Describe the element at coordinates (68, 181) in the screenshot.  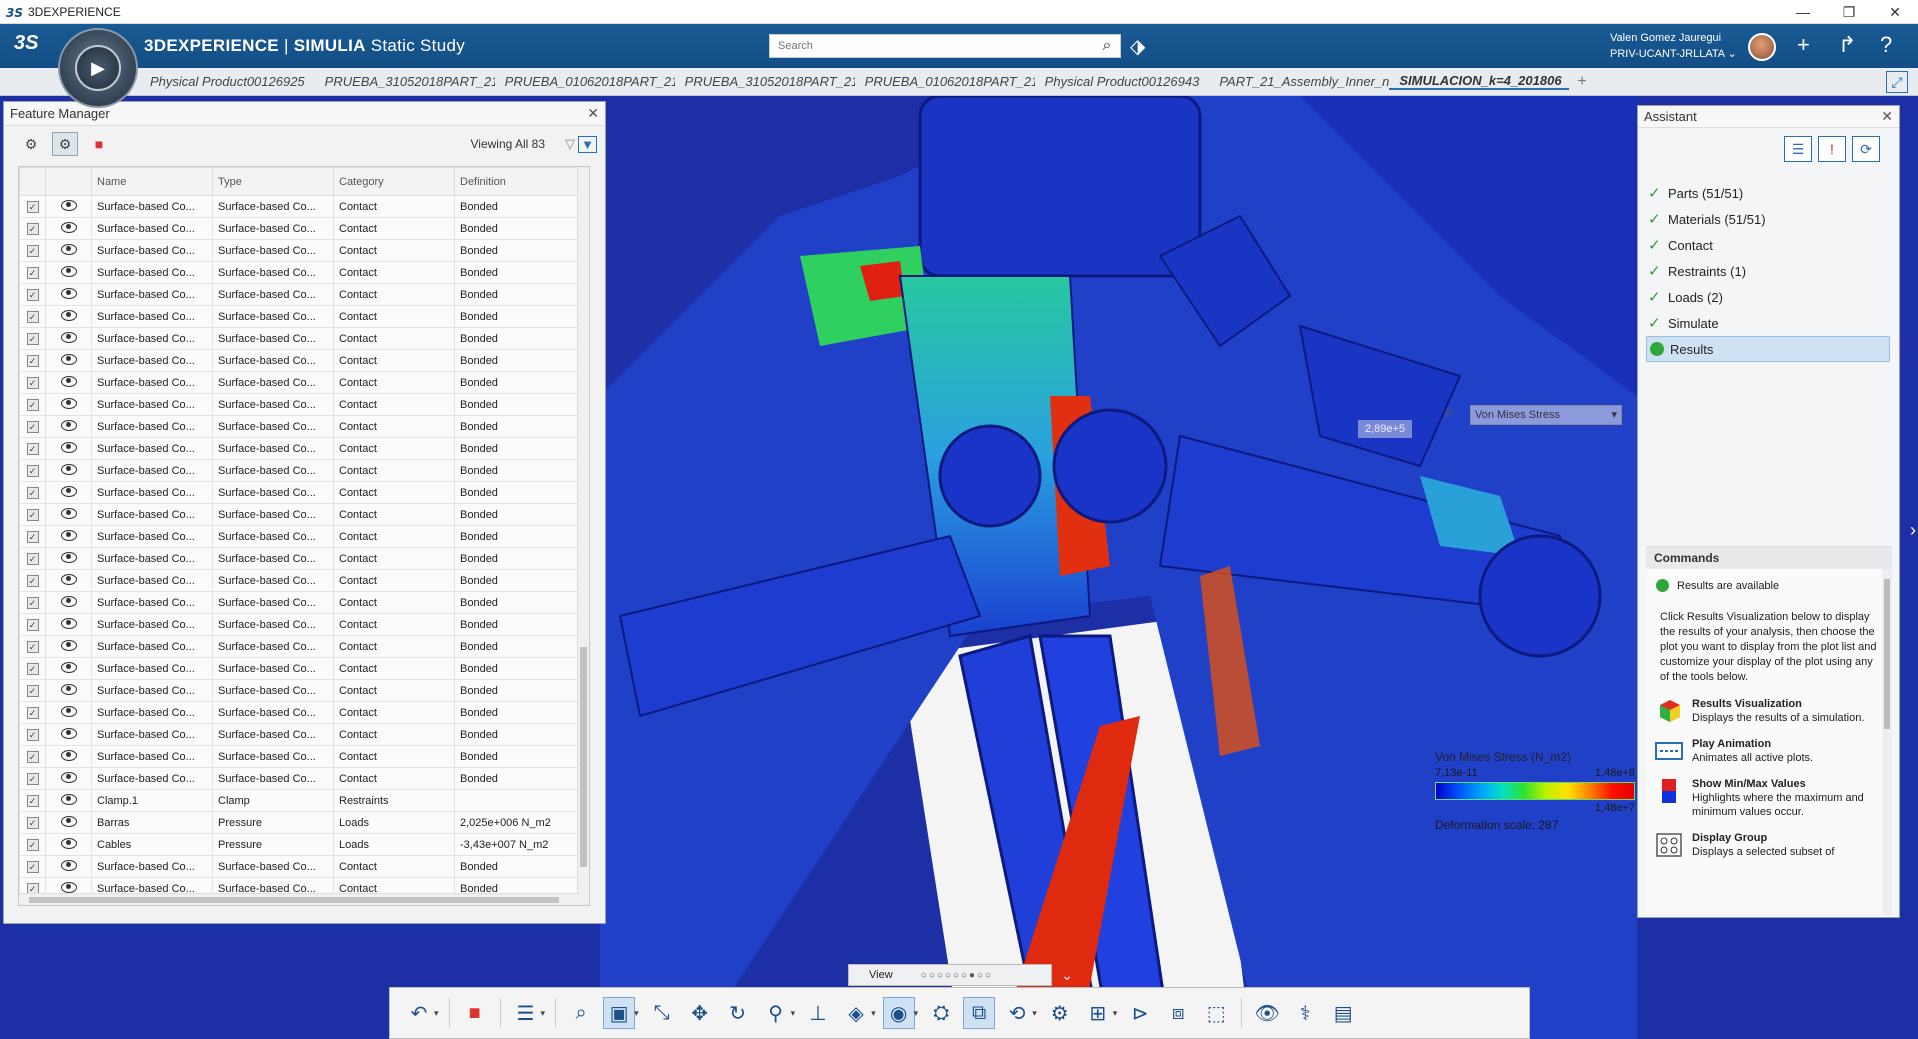
I see `col-visibility` at that location.